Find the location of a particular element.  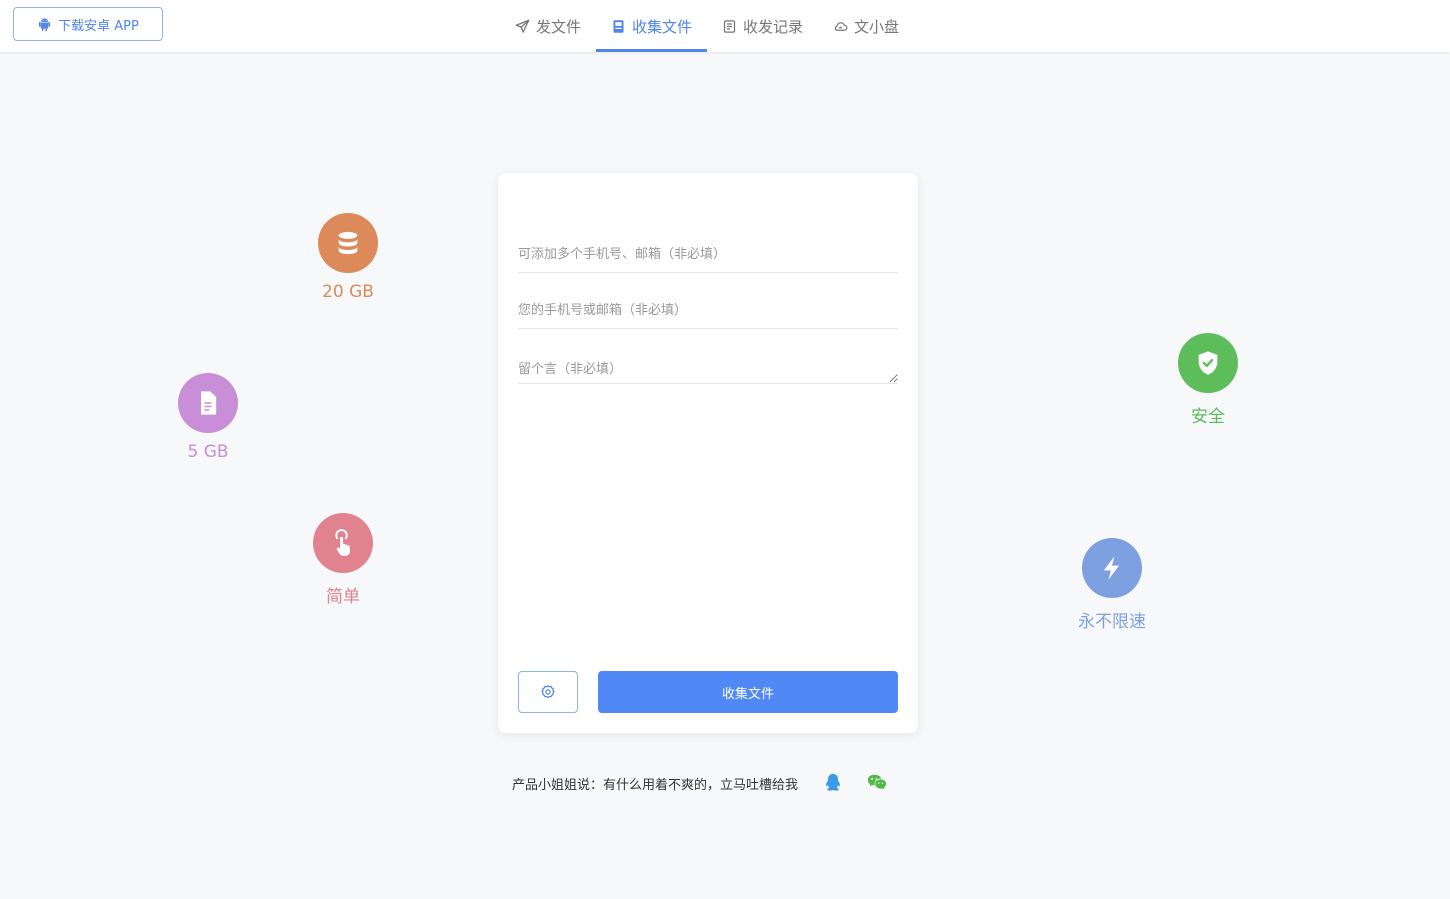

android-icon is located at coordinates (44, 24).